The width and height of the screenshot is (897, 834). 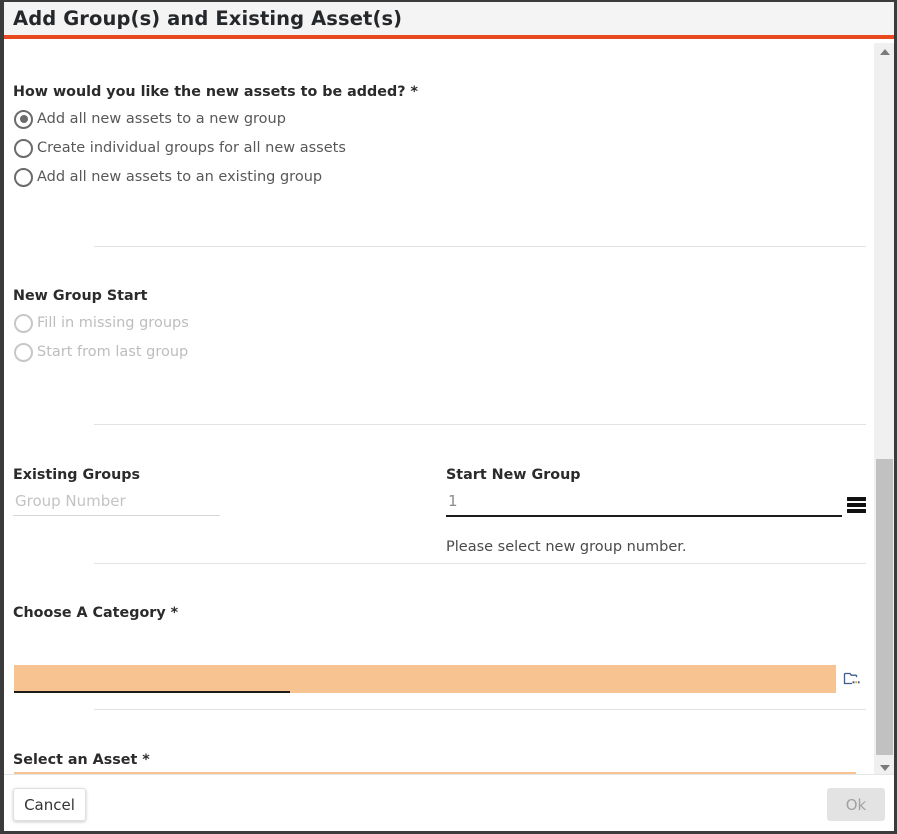 What do you see at coordinates (23, 119) in the screenshot?
I see `radio-icon-new-group` at bounding box center [23, 119].